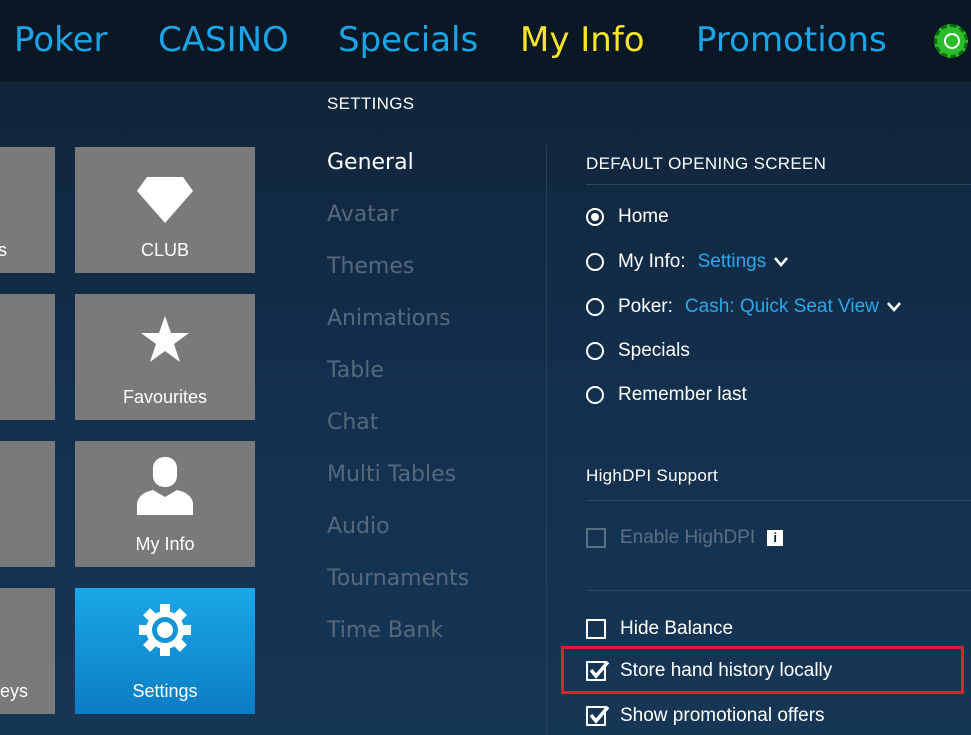  What do you see at coordinates (165, 691) in the screenshot?
I see `tile-settings-label: Settings` at bounding box center [165, 691].